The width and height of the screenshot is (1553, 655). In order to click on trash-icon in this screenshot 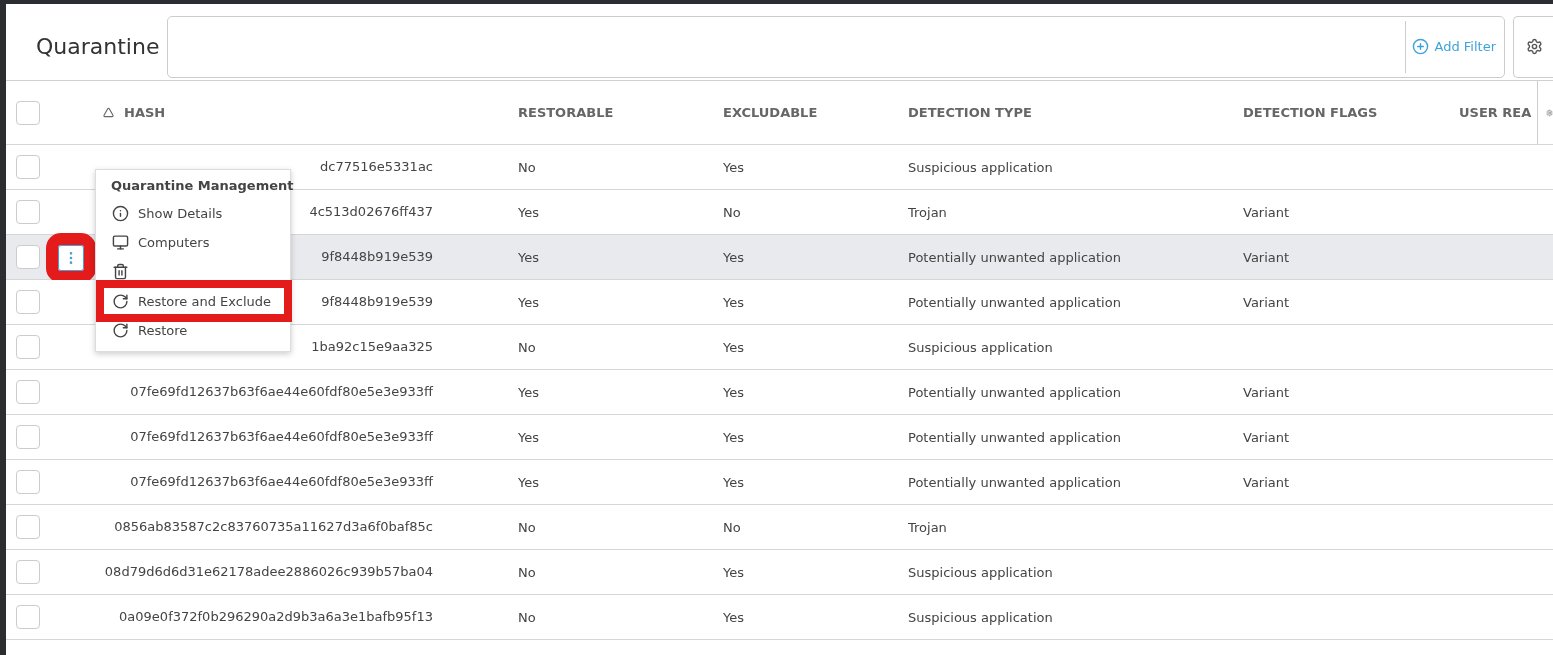, I will do `click(120, 271)`.